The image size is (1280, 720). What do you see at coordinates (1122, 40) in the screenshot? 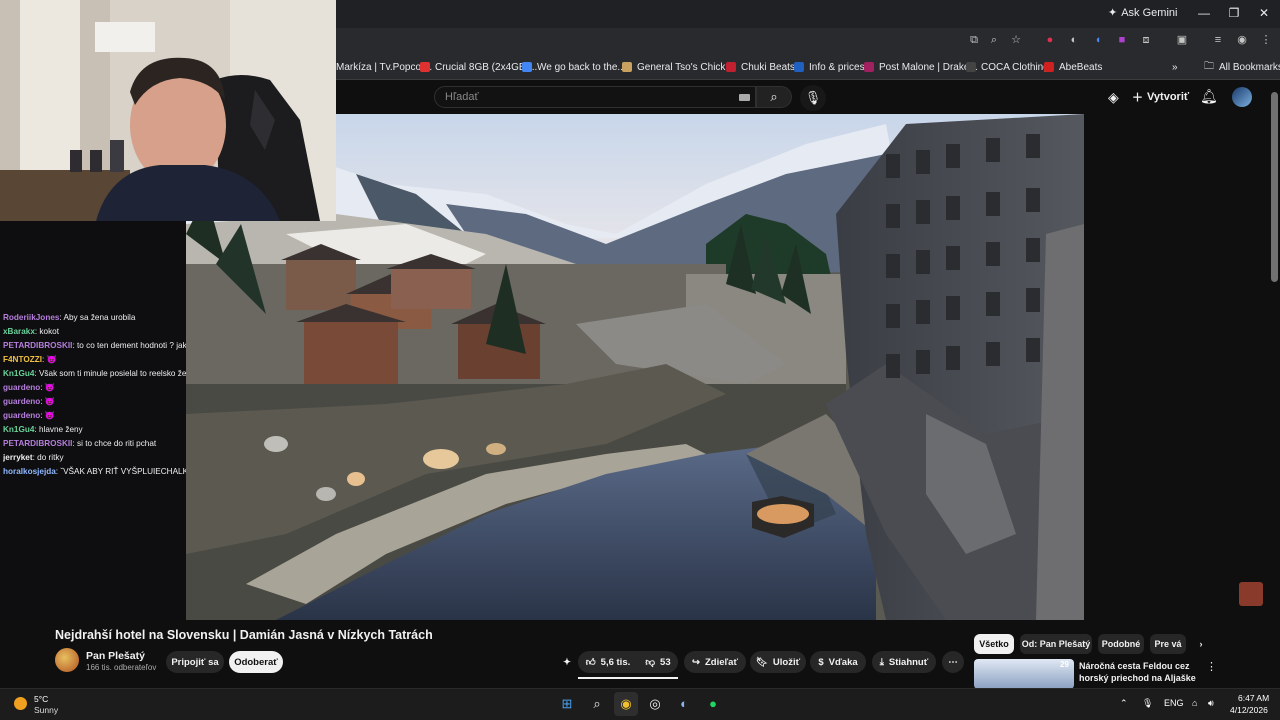
I see `extension-purple-icon: ■` at bounding box center [1122, 40].